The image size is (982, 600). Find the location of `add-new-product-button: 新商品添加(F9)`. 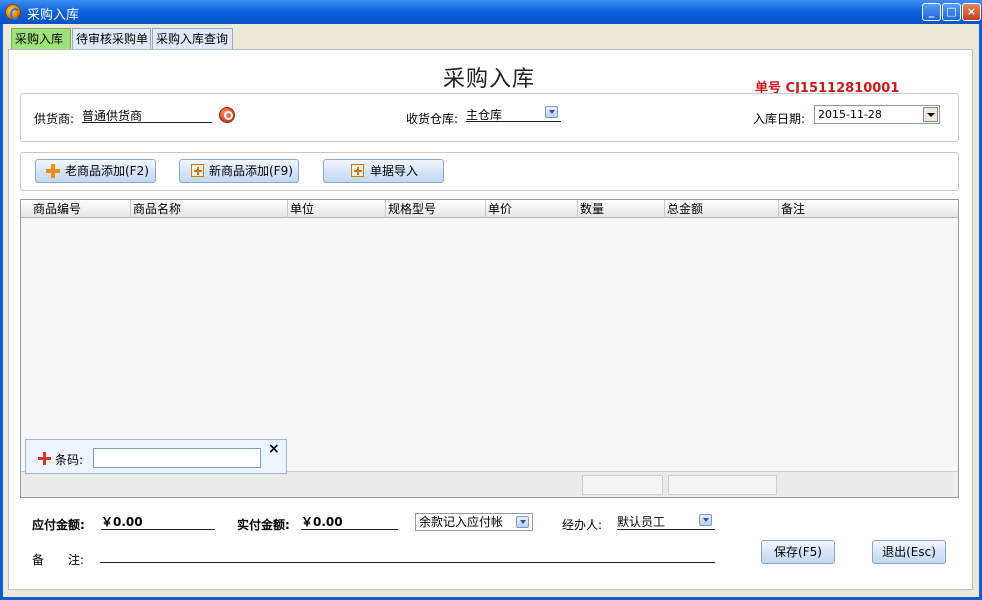

add-new-product-button: 新商品添加(F9) is located at coordinates (239, 171).